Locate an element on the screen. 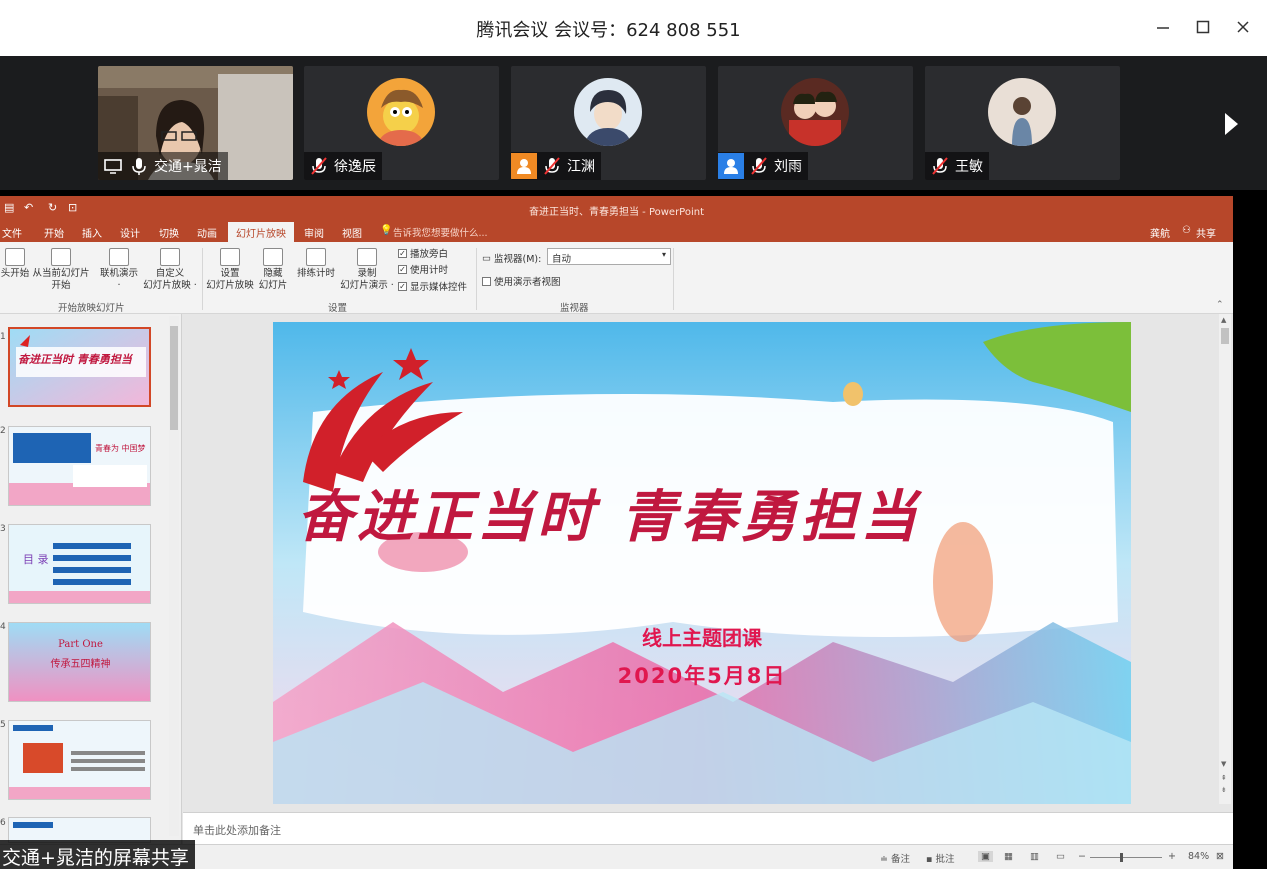 The width and height of the screenshot is (1267, 869). button-label: · is located at coordinates (119, 285).